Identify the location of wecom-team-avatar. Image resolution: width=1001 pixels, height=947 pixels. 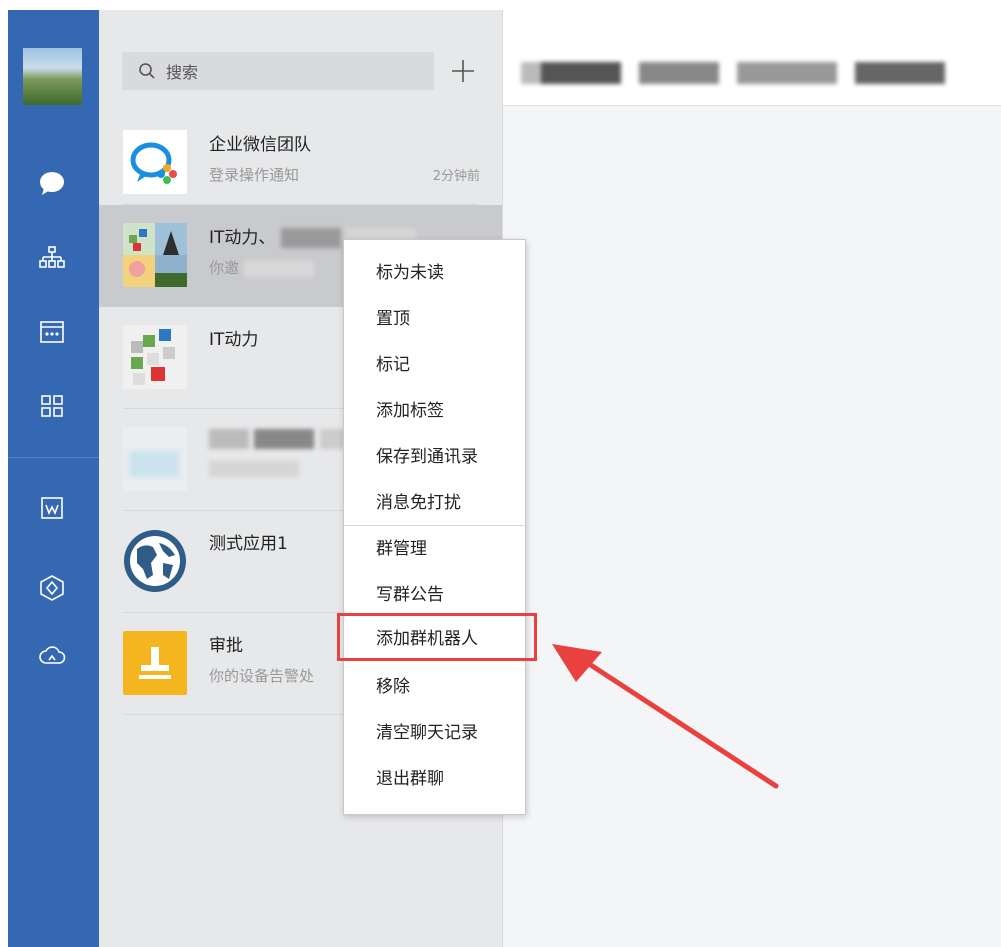
(155, 162).